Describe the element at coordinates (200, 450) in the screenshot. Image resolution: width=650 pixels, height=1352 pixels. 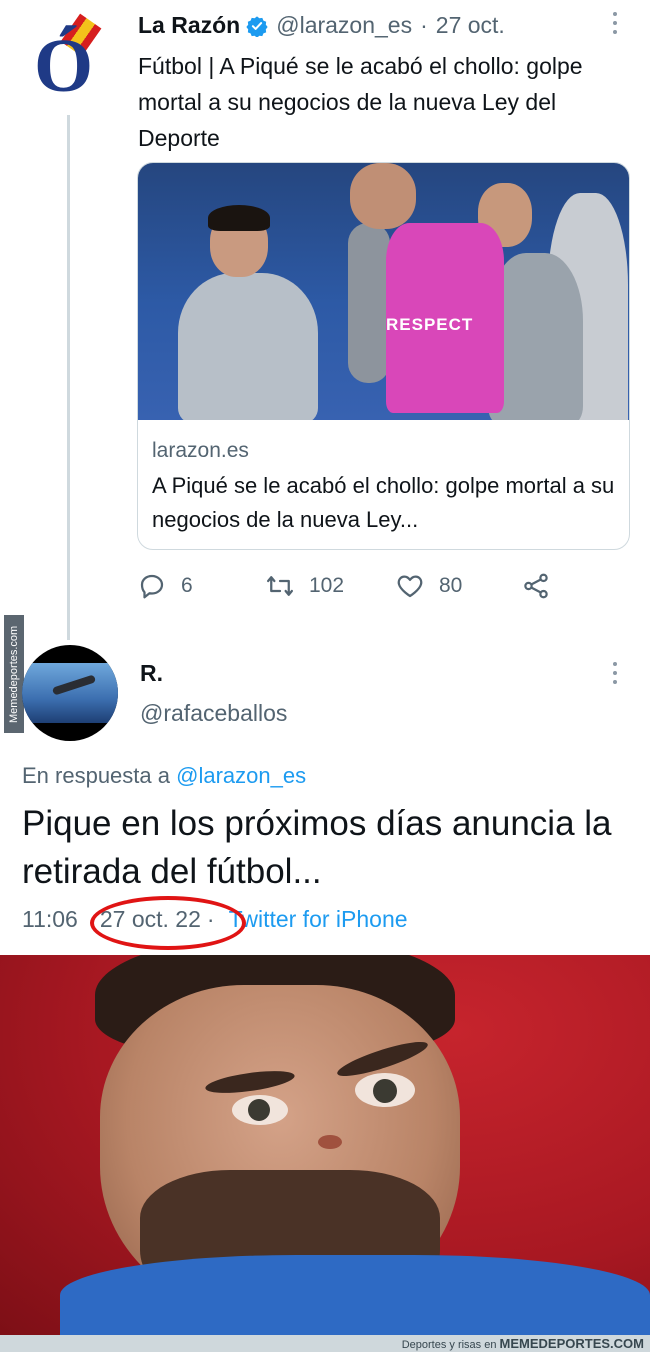
I see `card-domain: larazon.es` at that location.